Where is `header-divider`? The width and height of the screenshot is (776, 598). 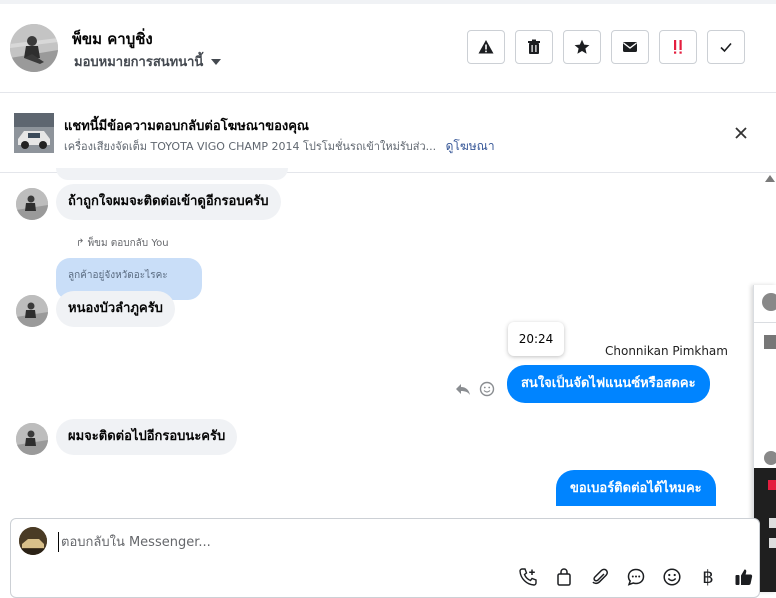 header-divider is located at coordinates (388, 2).